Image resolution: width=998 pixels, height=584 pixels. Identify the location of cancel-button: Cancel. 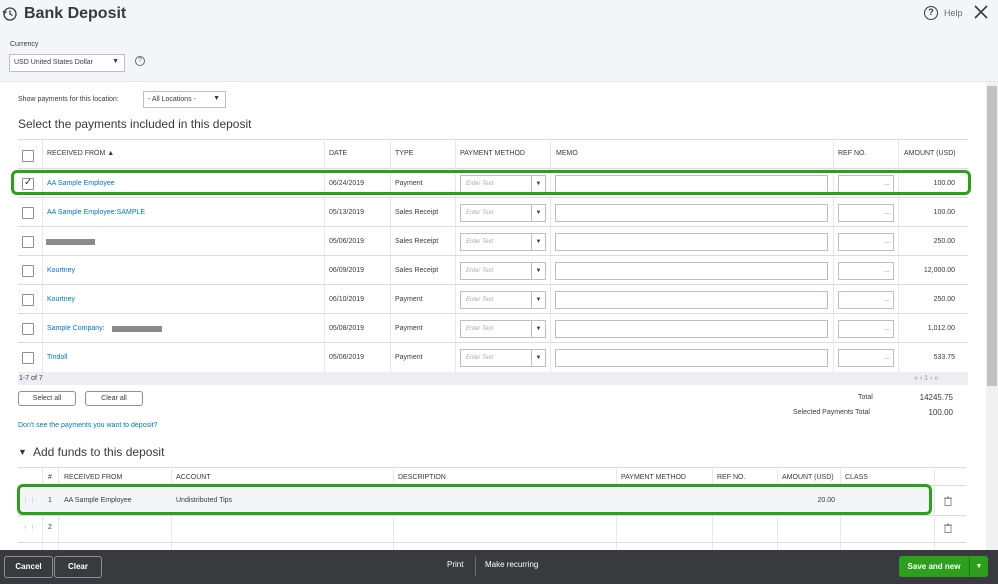
(28, 567).